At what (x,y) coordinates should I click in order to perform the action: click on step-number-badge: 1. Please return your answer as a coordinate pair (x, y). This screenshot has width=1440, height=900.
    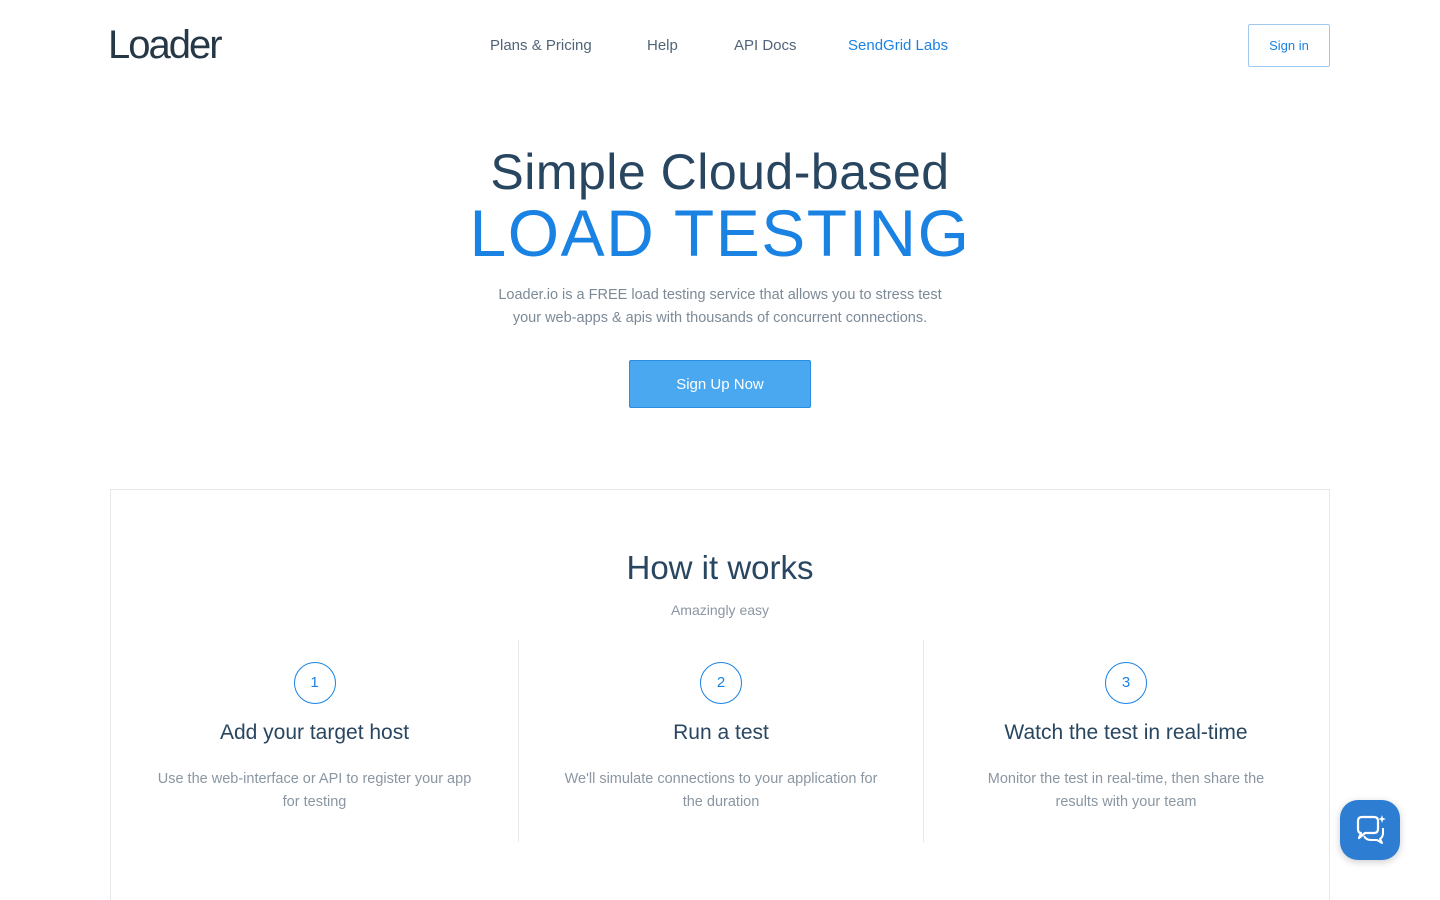
    Looking at the image, I should click on (314, 683).